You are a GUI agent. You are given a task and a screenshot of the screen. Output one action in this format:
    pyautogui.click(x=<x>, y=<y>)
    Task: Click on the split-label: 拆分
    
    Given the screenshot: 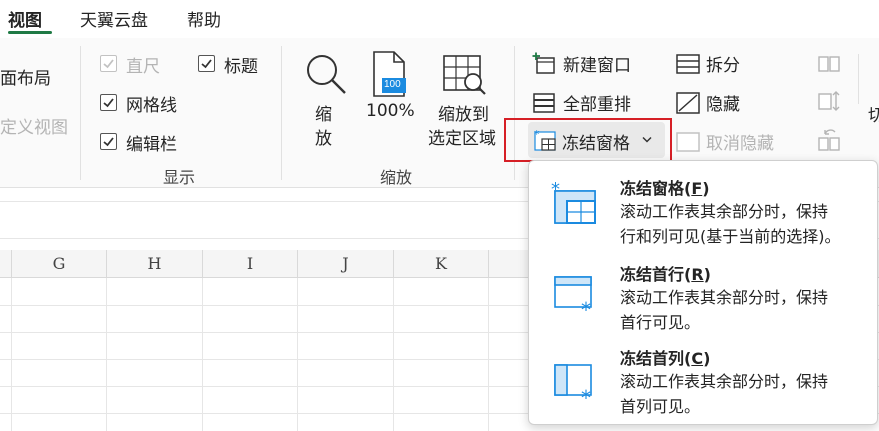 What is the action you would take?
    pyautogui.click(x=723, y=66)
    